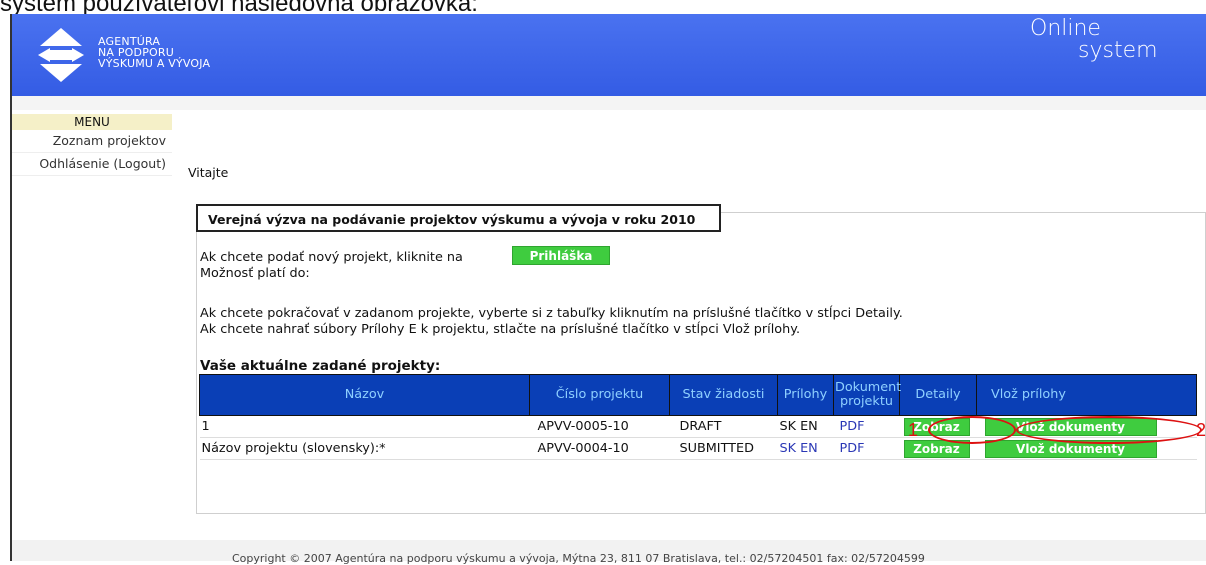 Image resolution: width=1206 pixels, height=565 pixels. I want to click on brand-system: system, so click(1118, 50).